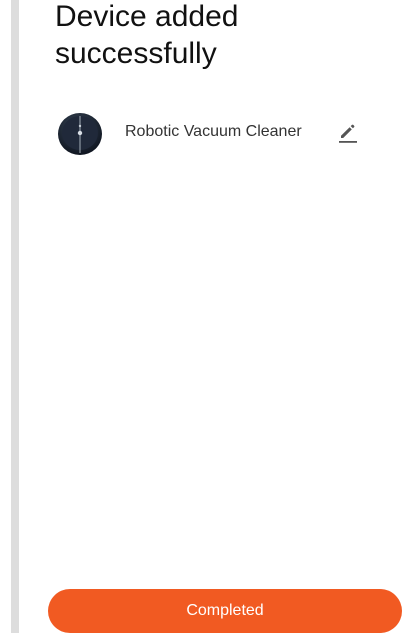 This screenshot has width=405, height=633. I want to click on device-row: Robotic Vacuum Cleaner, so click(222, 133).